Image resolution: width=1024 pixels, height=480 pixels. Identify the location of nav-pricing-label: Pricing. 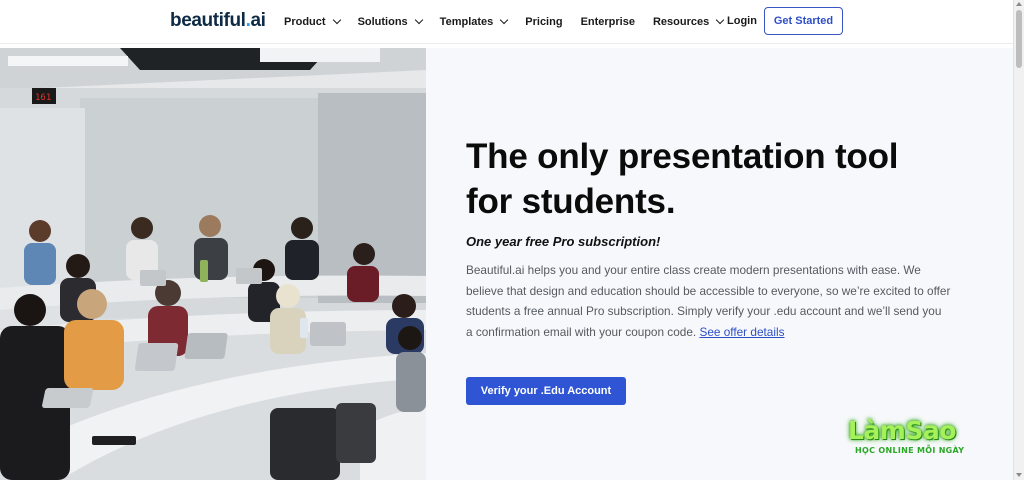
(544, 22).